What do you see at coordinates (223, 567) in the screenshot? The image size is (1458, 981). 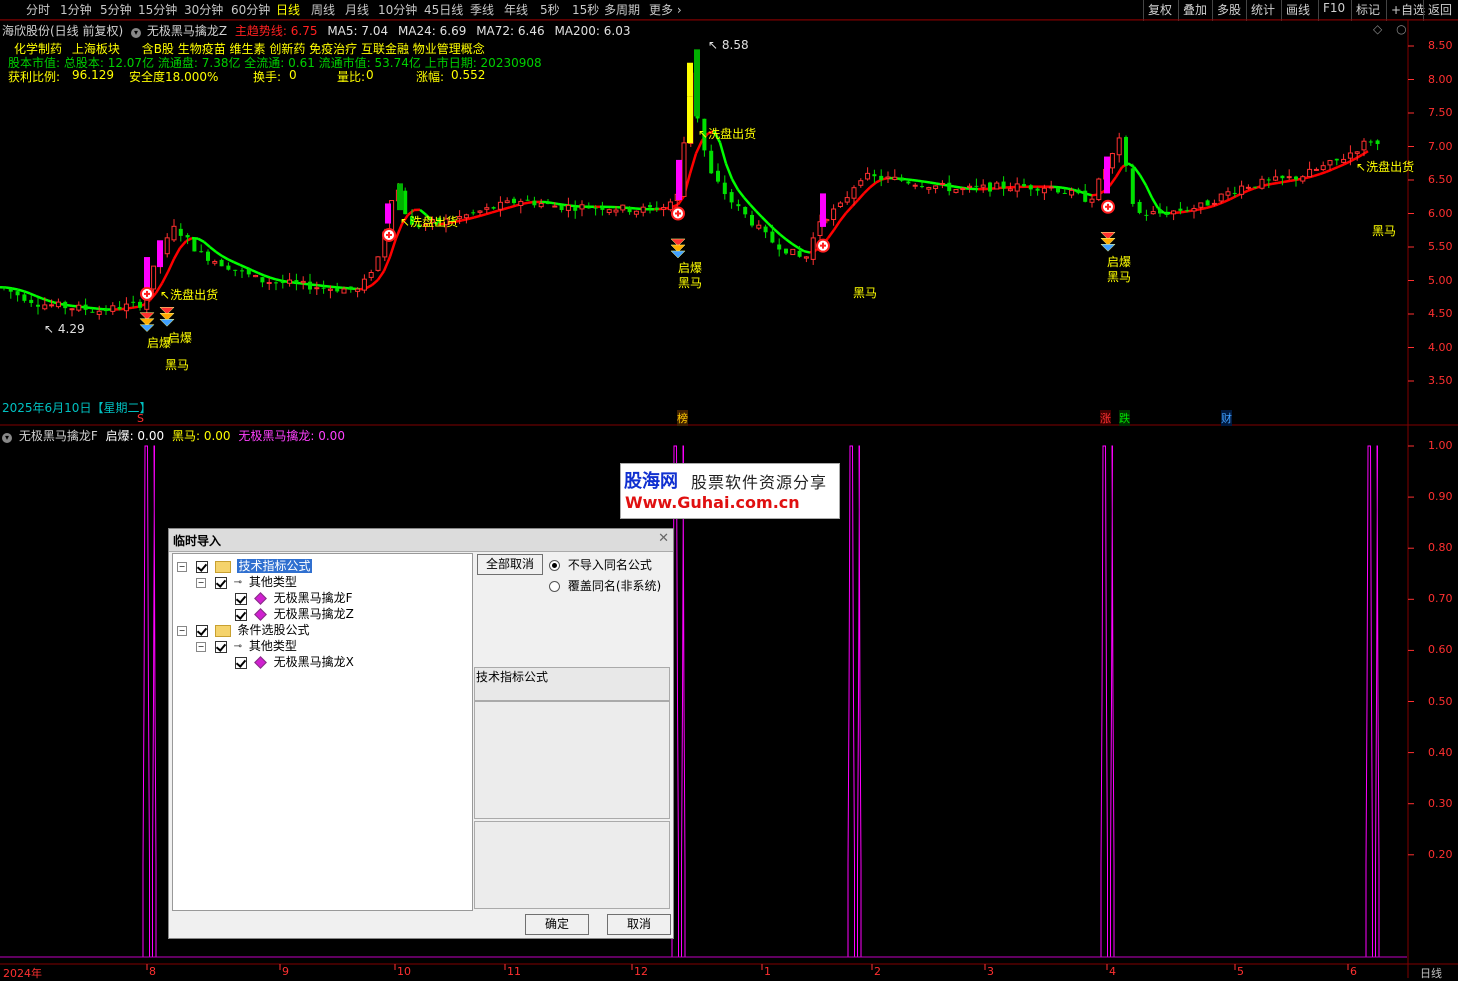 I see `folder-icon` at bounding box center [223, 567].